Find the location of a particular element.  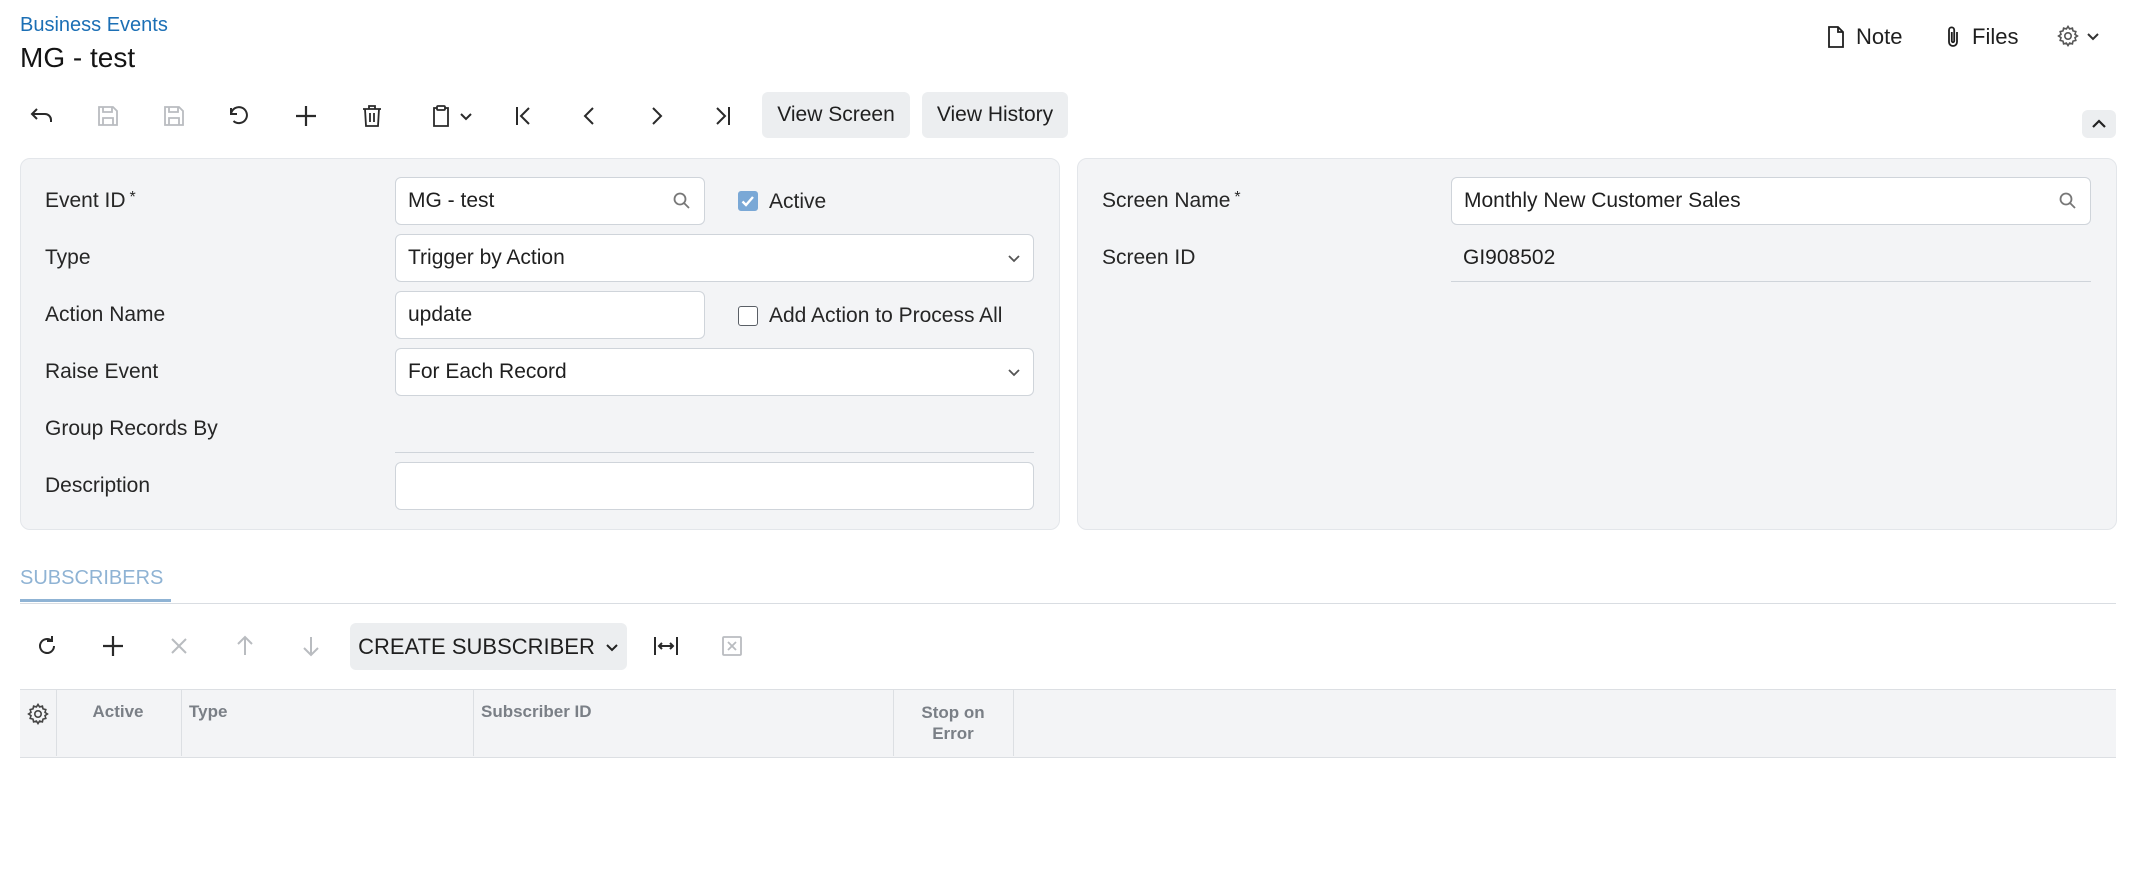

chevron-right-icon is located at coordinates (656, 116).